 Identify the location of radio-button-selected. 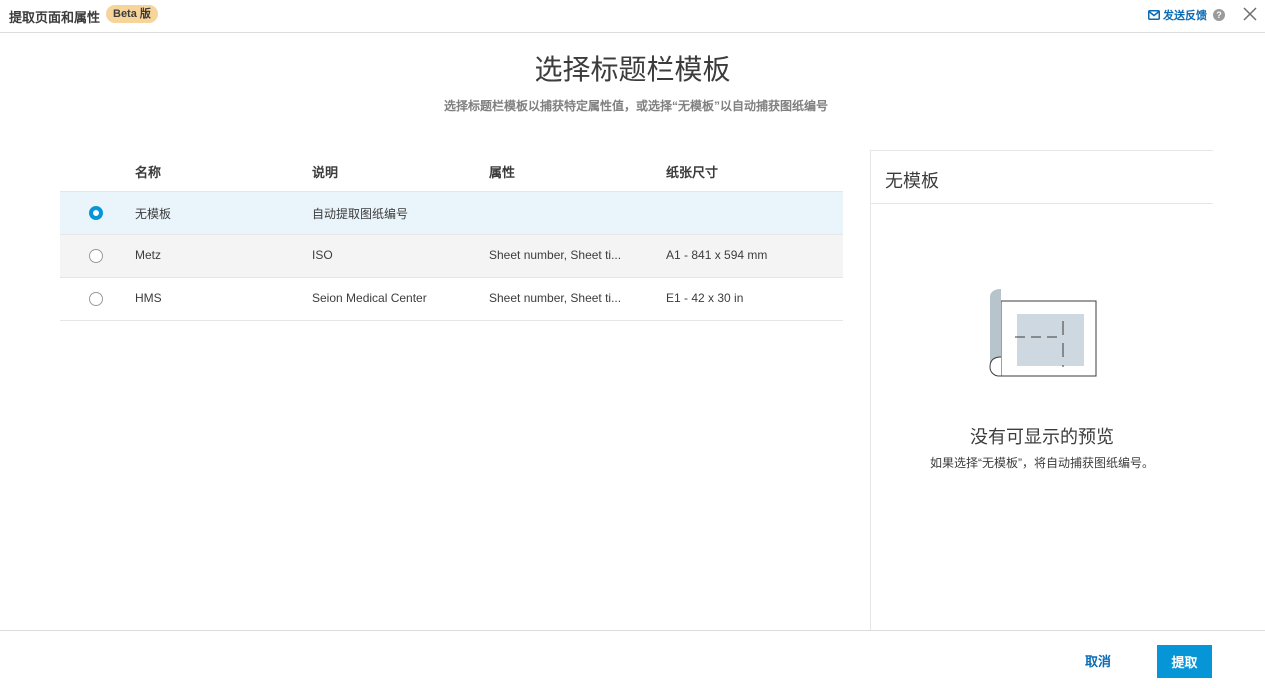
(96, 213).